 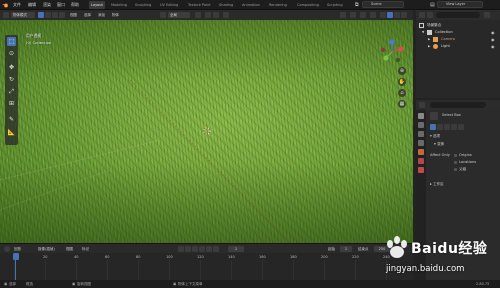 What do you see at coordinates (421, 152) in the screenshot?
I see `tab-scene-icon` at bounding box center [421, 152].